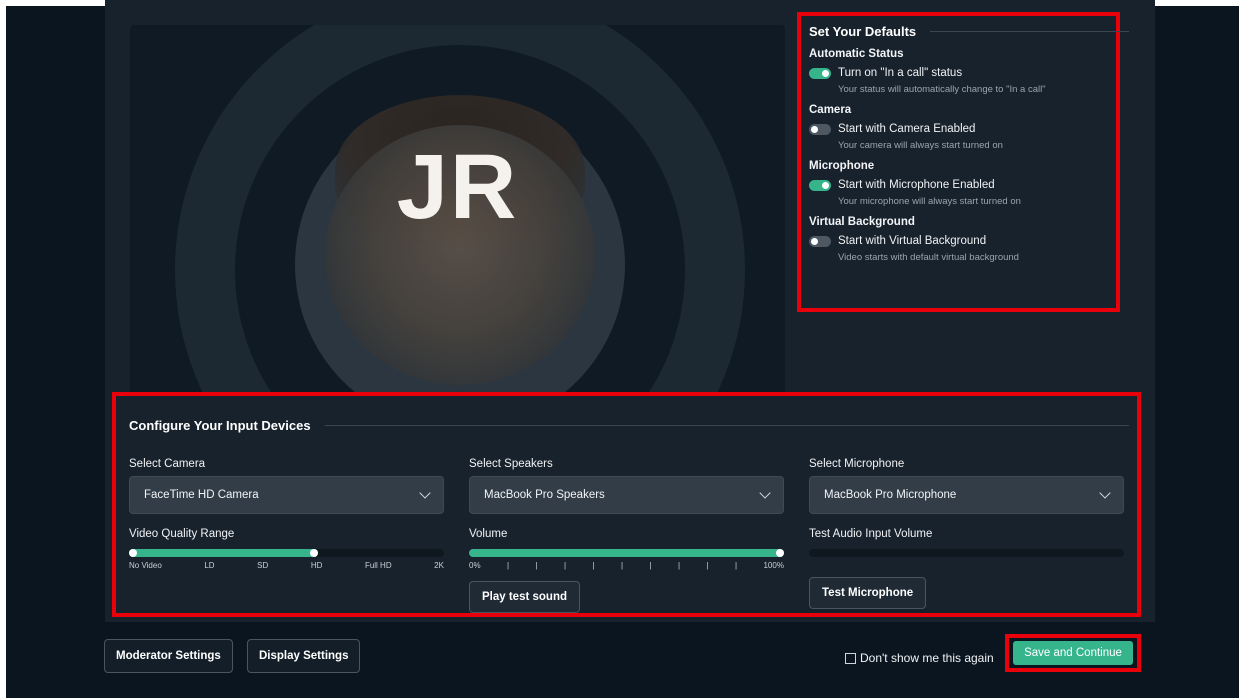 Image resolution: width=1245 pixels, height=698 pixels. Describe the element at coordinates (626, 495) in the screenshot. I see `speakers-select: MacBook Pro Speakers` at that location.